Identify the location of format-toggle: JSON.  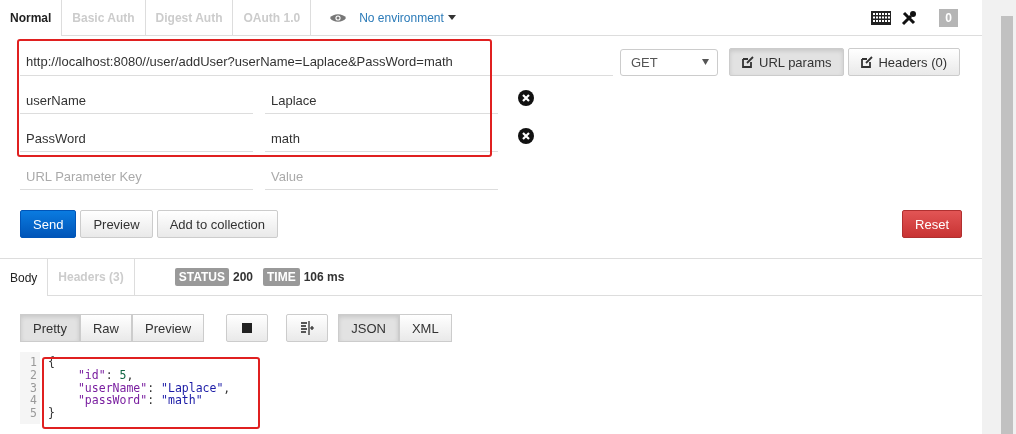
(368, 328).